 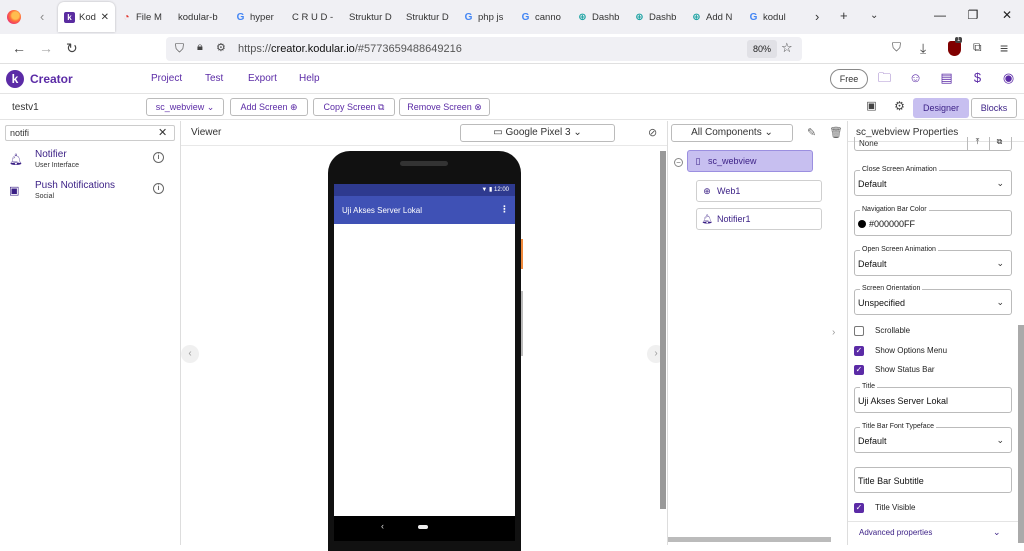 What do you see at coordinates (257, 17) in the screenshot?
I see `browser-tab: G hyper` at bounding box center [257, 17].